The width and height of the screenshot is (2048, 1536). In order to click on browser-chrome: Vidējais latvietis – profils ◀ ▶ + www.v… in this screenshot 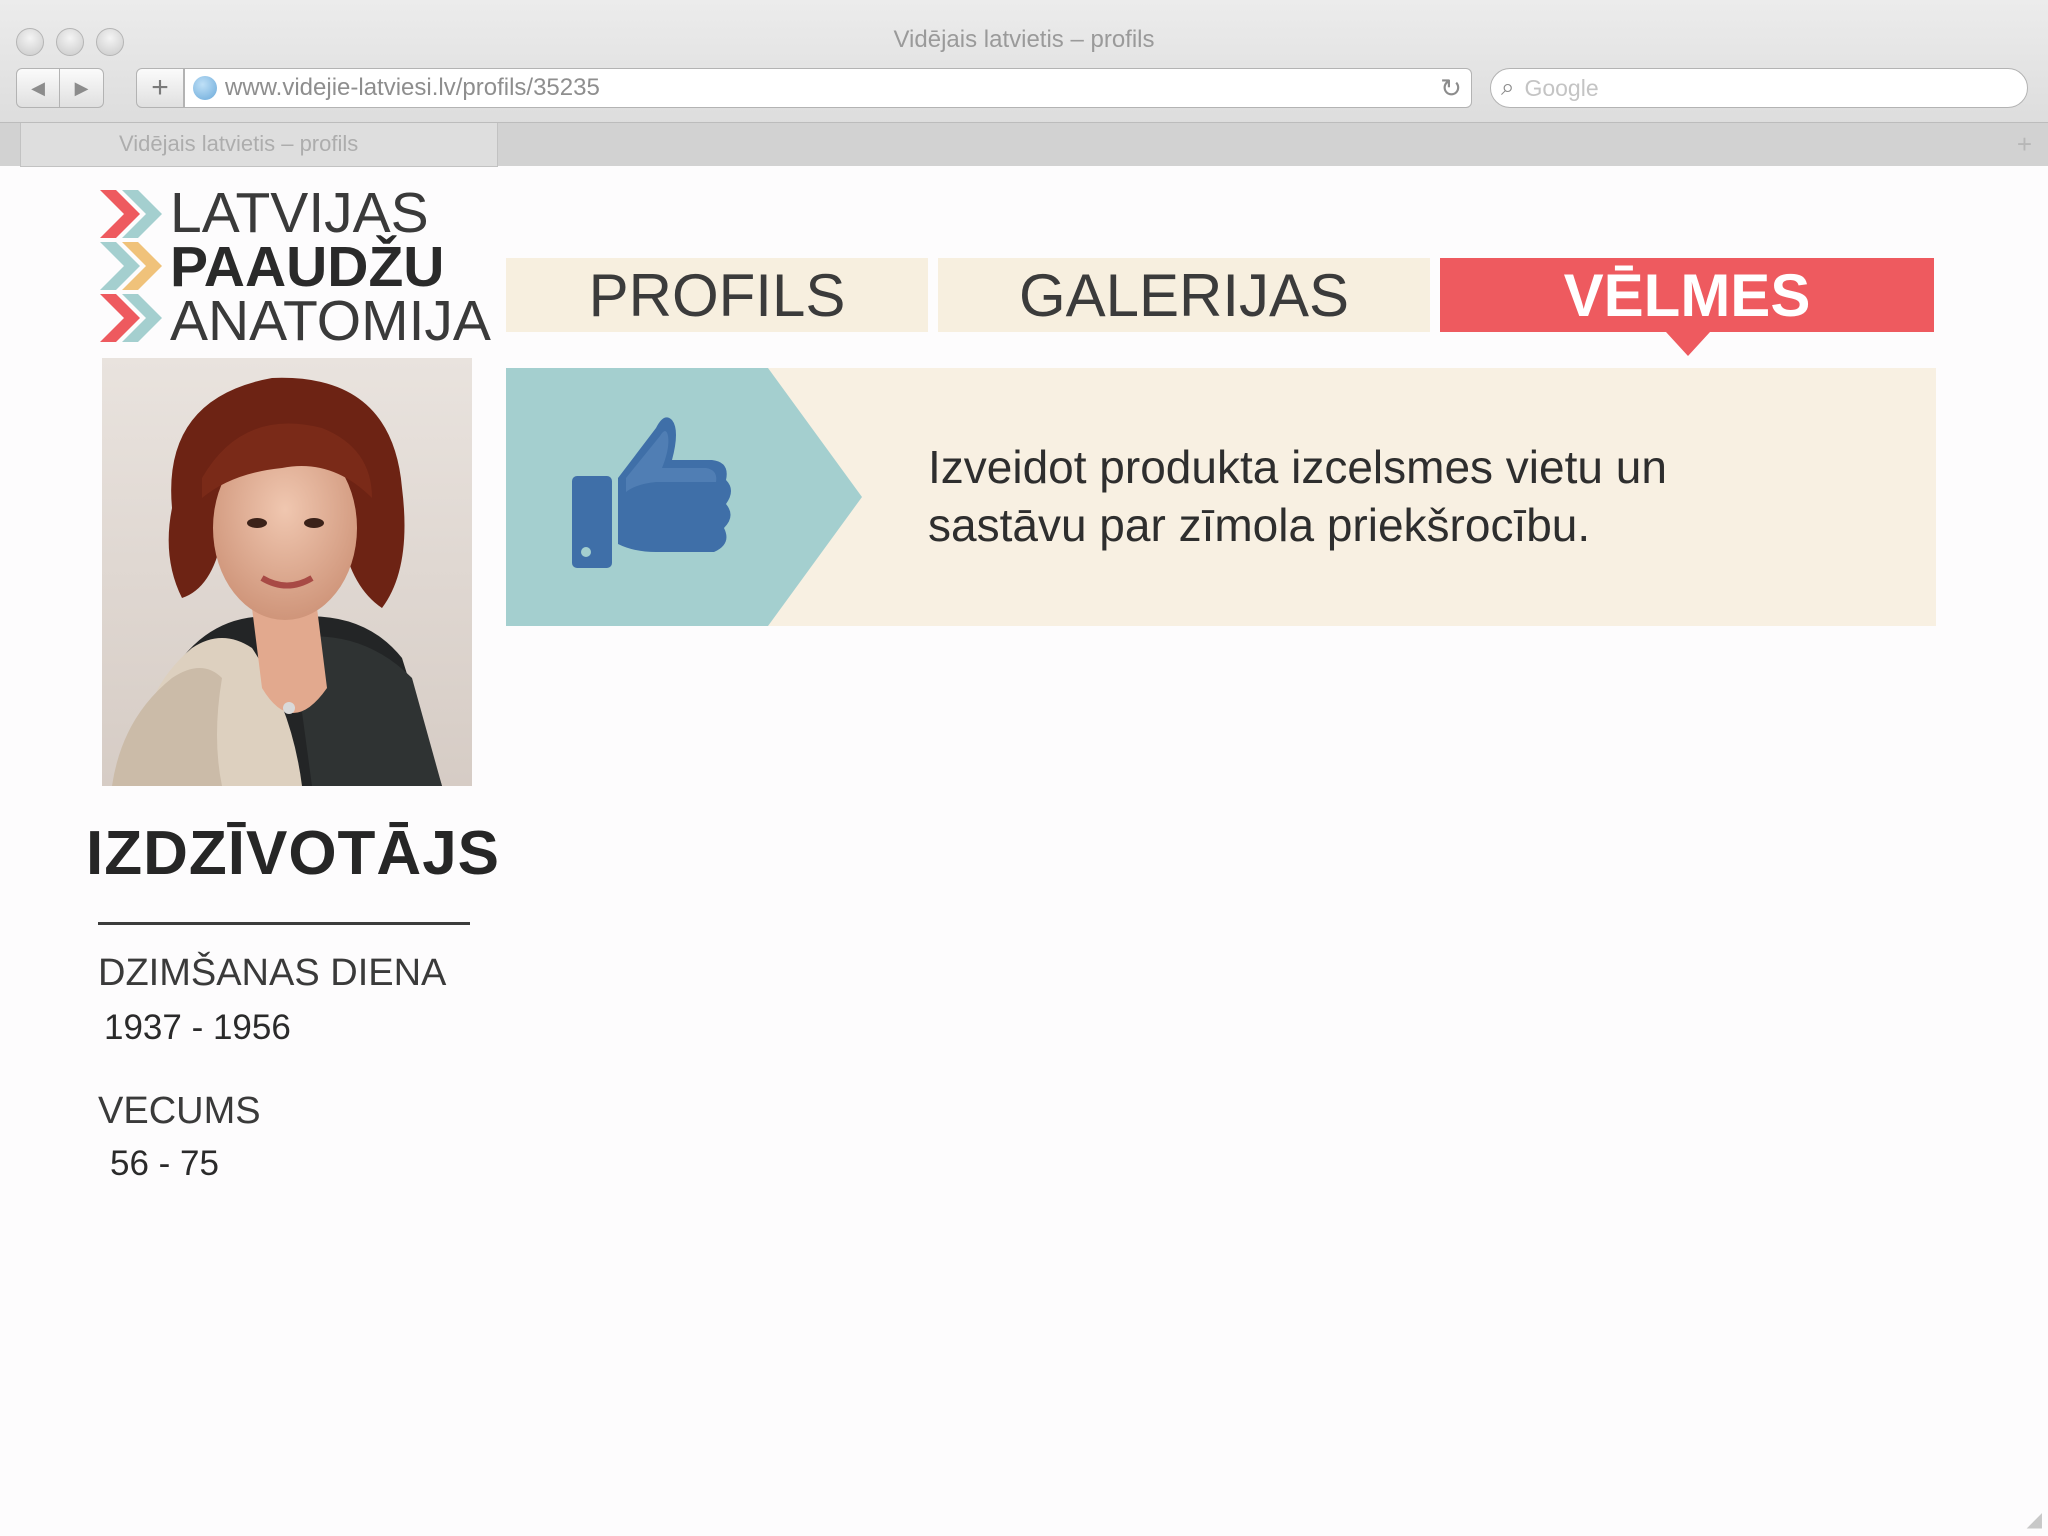, I will do `click(1024, 83)`.